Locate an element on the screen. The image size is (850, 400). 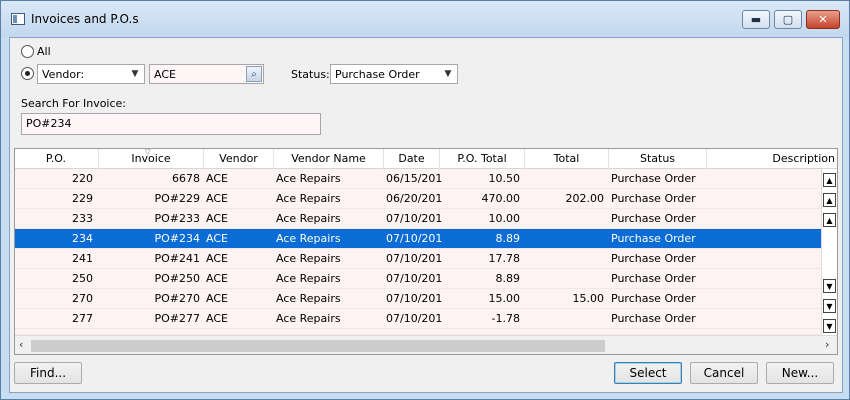
cell-date: 06/15/201 is located at coordinates (414, 178).